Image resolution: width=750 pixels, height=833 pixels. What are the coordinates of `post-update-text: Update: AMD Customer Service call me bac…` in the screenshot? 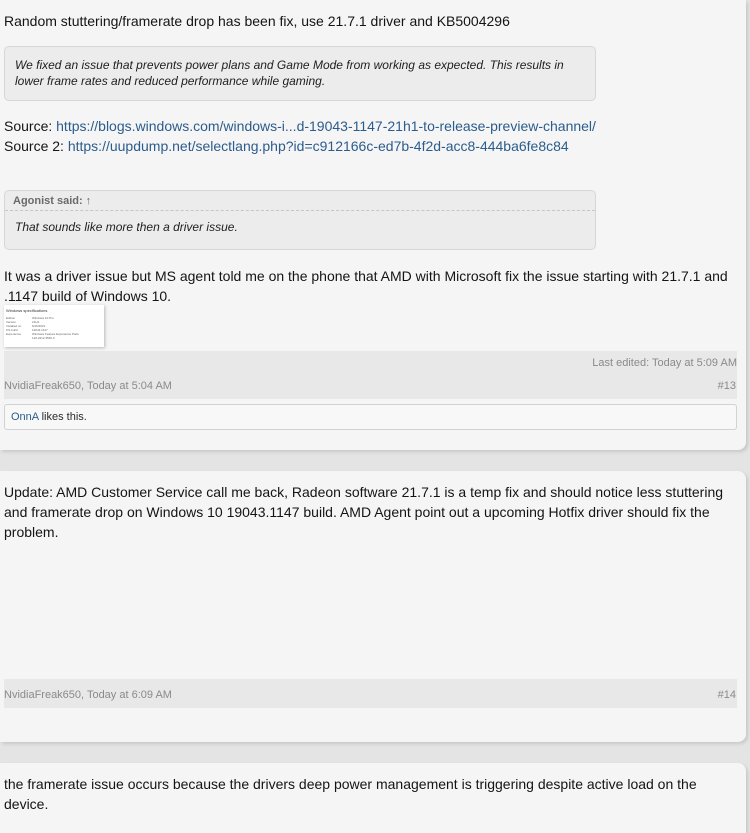 It's located at (364, 512).